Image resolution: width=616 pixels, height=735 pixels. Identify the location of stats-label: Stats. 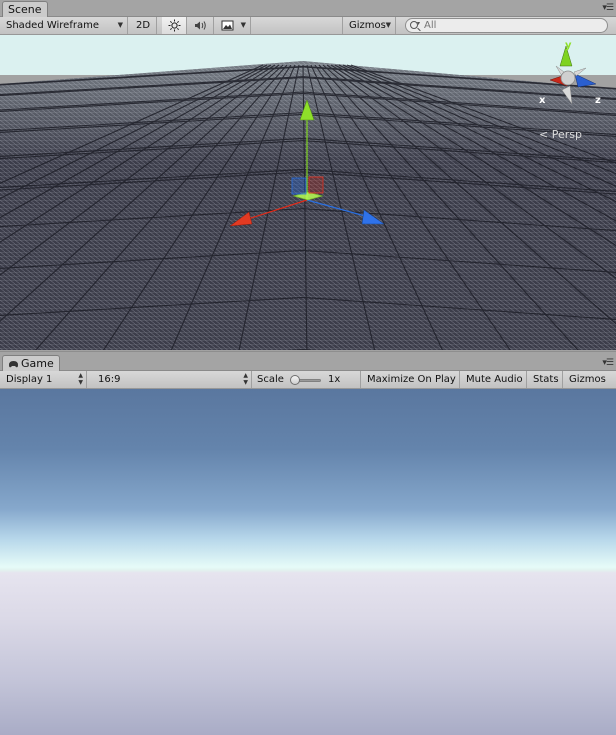
(546, 379).